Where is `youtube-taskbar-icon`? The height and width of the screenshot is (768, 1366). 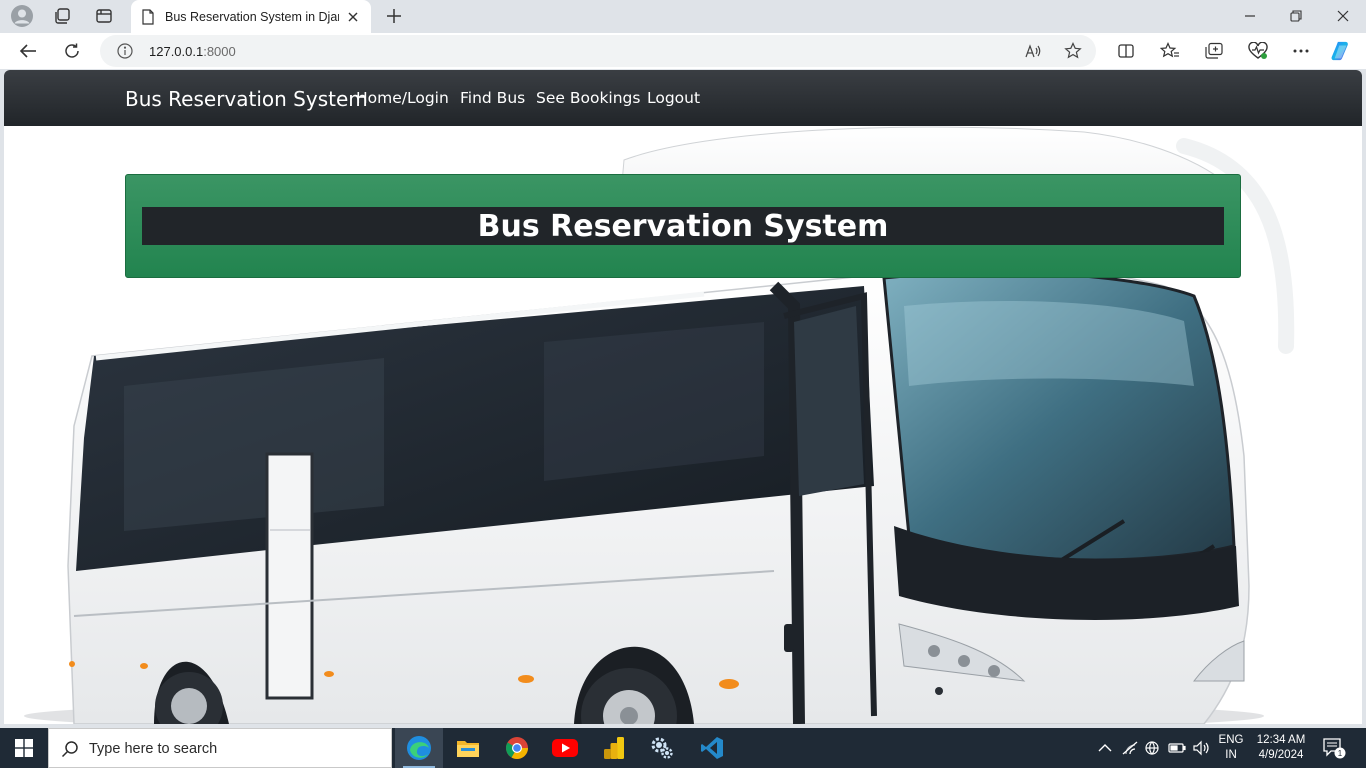
youtube-taskbar-icon is located at coordinates (565, 748).